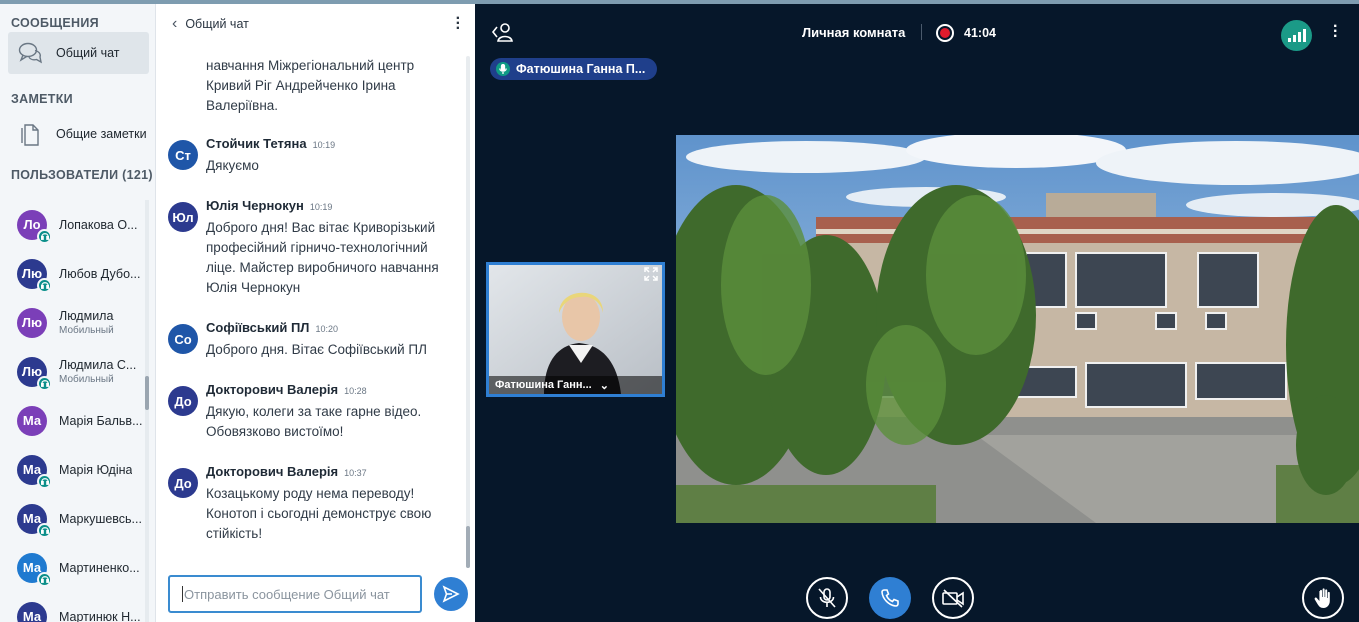 This screenshot has width=1359, height=622. I want to click on chat-scrollbar, so click(468, 312).